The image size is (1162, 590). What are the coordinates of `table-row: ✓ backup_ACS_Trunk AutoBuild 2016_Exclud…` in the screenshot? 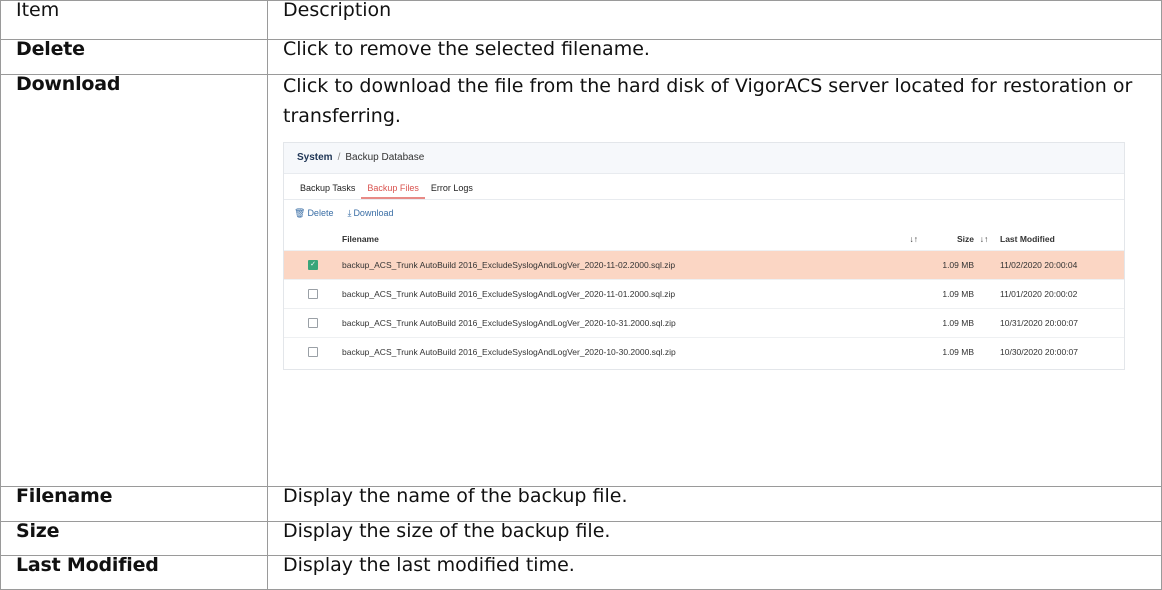 It's located at (704, 264).